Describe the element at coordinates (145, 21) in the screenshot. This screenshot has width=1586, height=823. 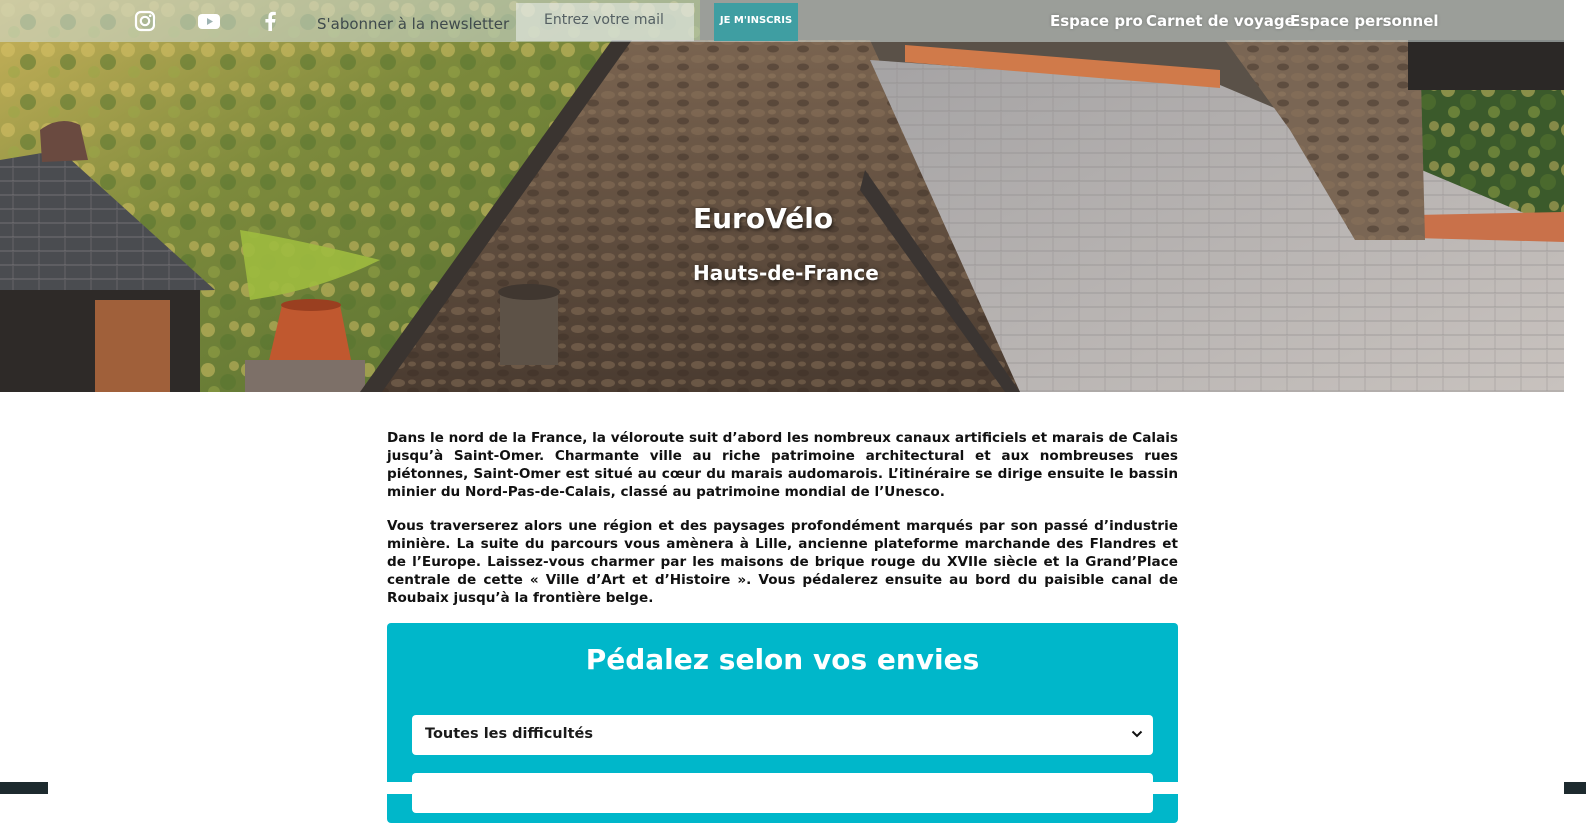
I see `instagram-icon` at that location.